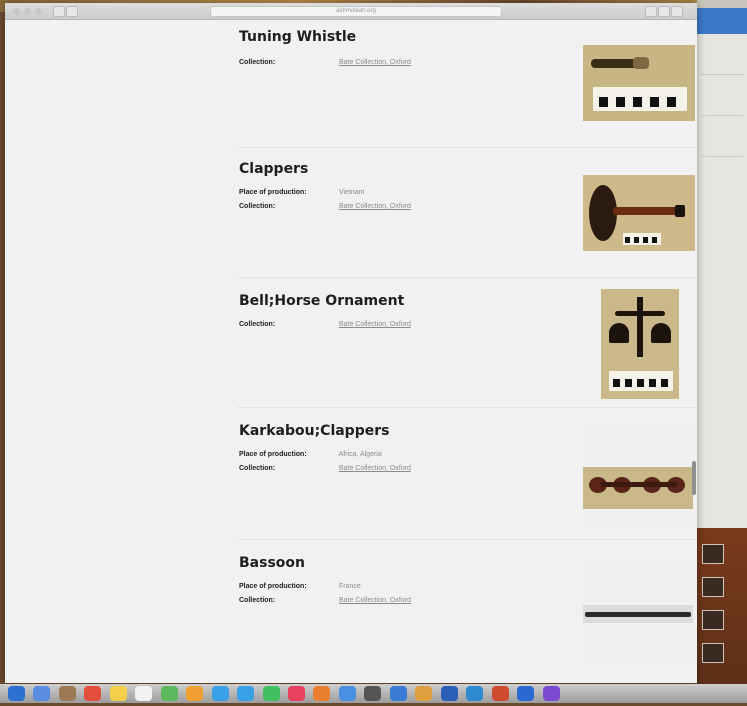 The height and width of the screenshot is (706, 747). I want to click on browser-titlebar: ashmolean.org, so click(351, 11).